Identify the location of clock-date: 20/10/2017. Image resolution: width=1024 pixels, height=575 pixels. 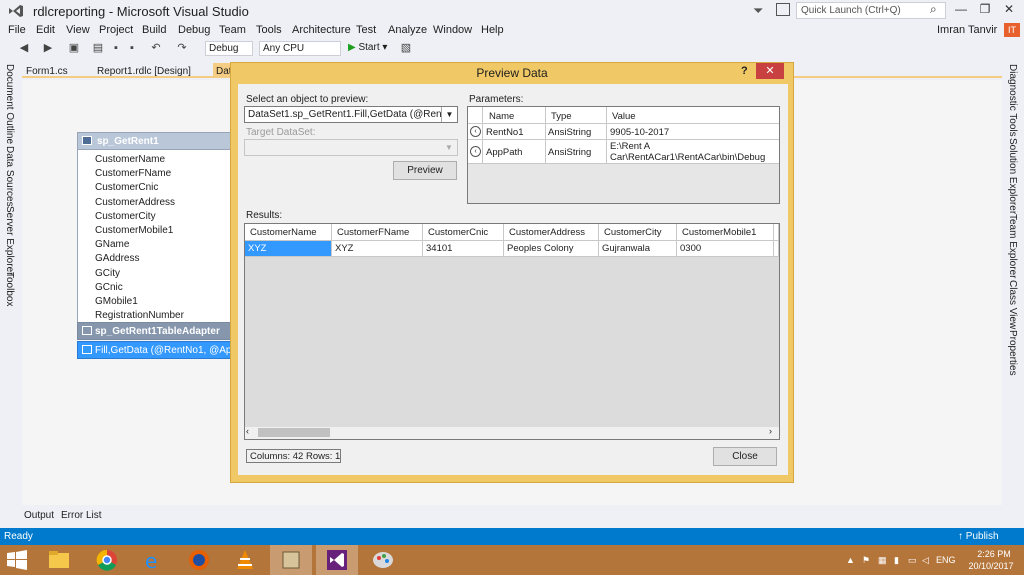
(991, 566).